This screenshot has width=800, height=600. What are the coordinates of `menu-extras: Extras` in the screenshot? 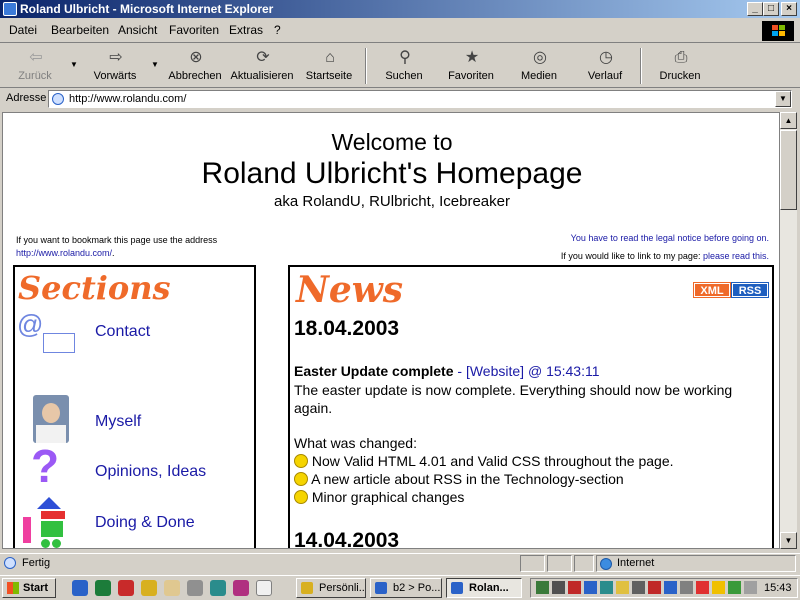 It's located at (246, 30).